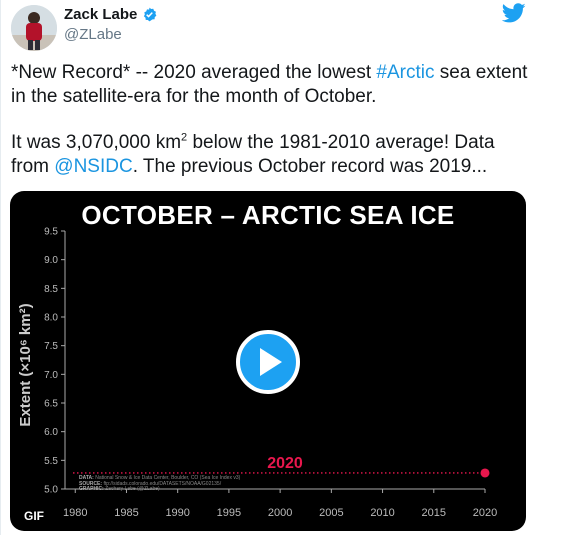 The image size is (564, 535). What do you see at coordinates (100, 14) in the screenshot?
I see `author-display-name: Zack Labe` at bounding box center [100, 14].